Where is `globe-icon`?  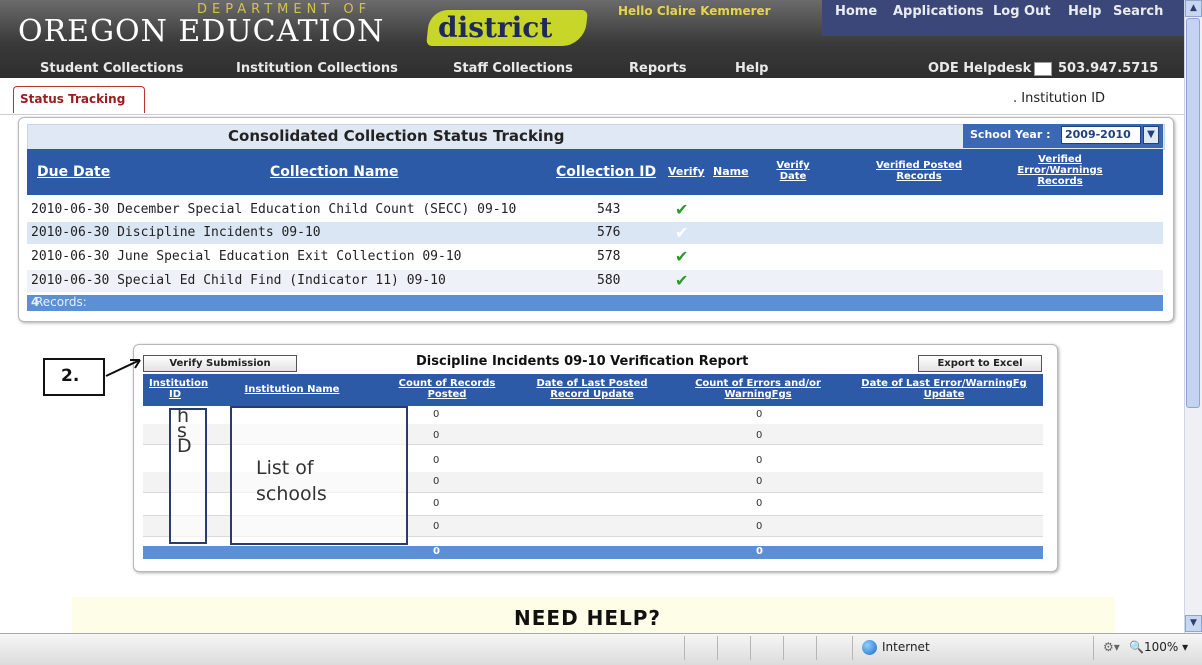
globe-icon is located at coordinates (869, 647).